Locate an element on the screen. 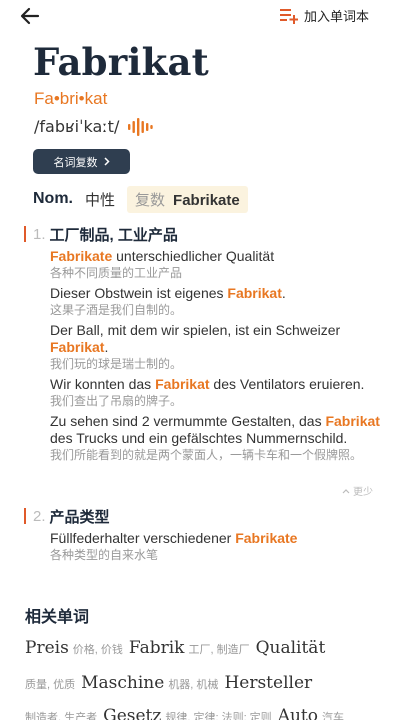 The height and width of the screenshot is (720, 405). gender-label: 中性 is located at coordinates (100, 200).